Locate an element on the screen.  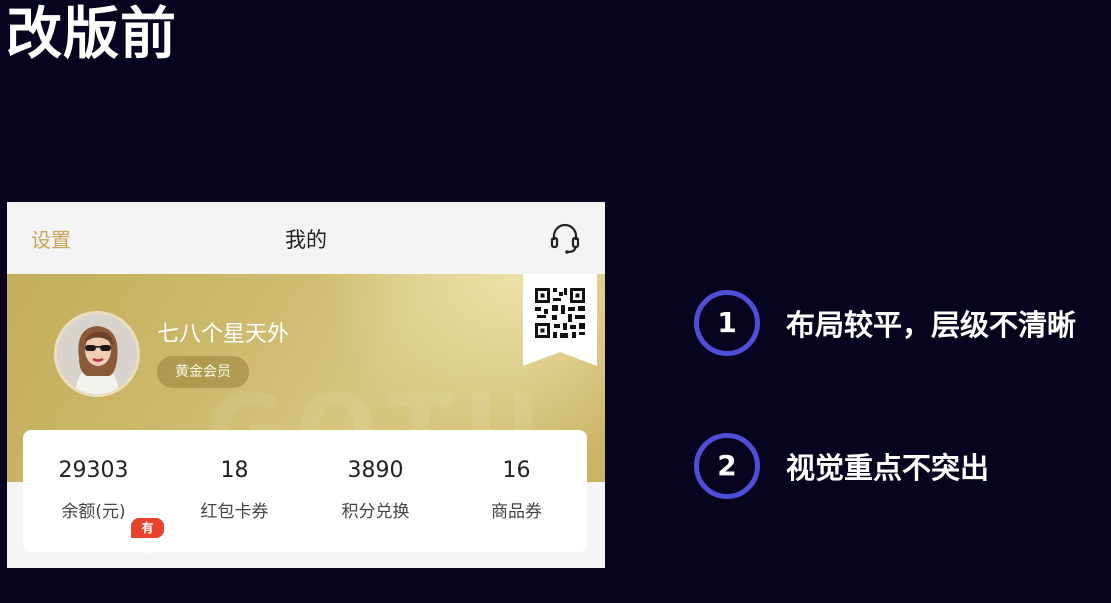
slide-title: 改版前 is located at coordinates (91, 34).